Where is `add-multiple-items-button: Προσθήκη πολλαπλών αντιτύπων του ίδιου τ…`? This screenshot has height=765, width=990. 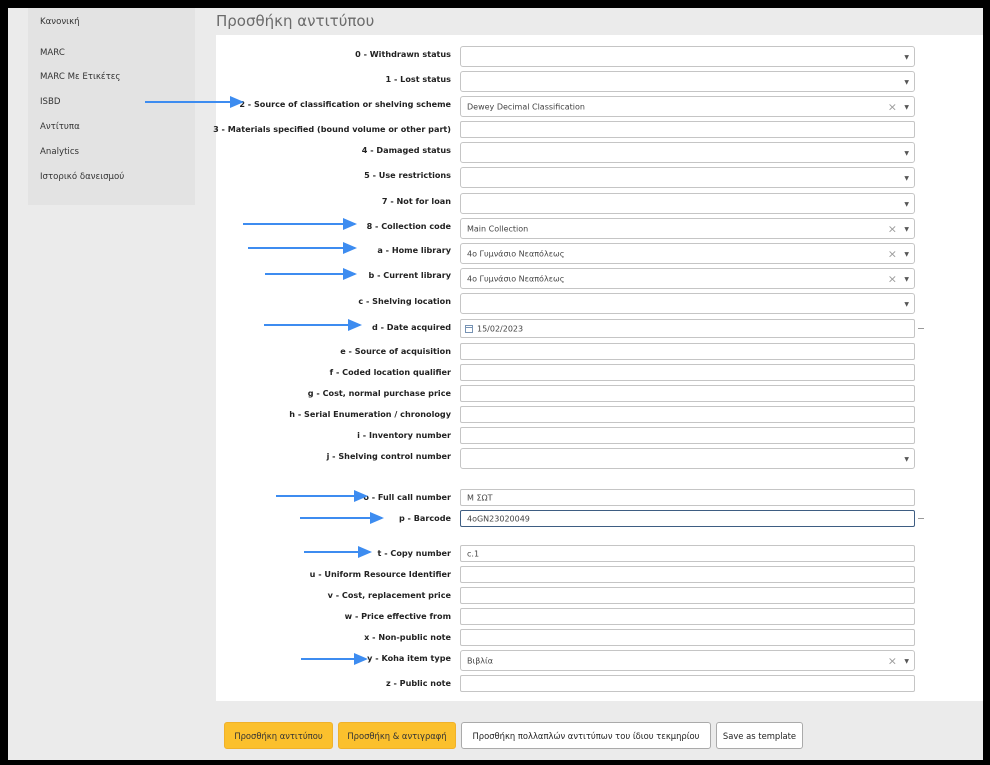 add-multiple-items-button: Προσθήκη πολλαπλών αντιτύπων του ίδιου τ… is located at coordinates (586, 735).